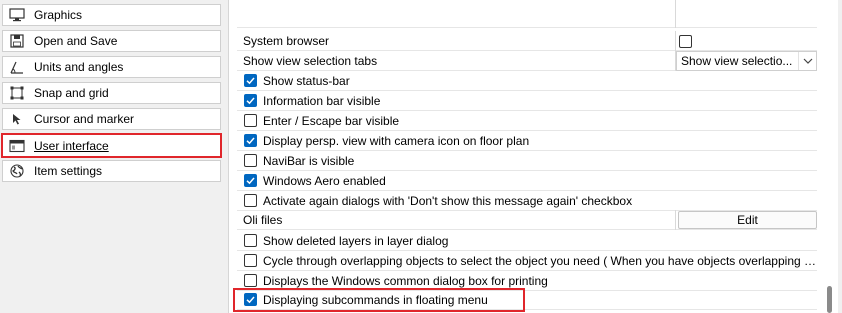 This screenshot has height=313, width=842. I want to click on system-browser-checkbox, so click(685, 41).